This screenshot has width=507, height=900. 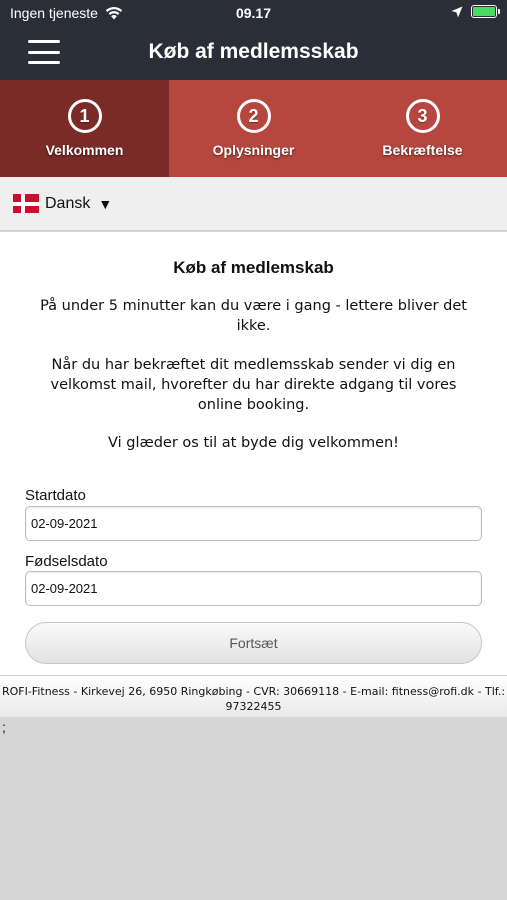 What do you see at coordinates (253, 150) in the screenshot?
I see `step-label: Oplysninger` at bounding box center [253, 150].